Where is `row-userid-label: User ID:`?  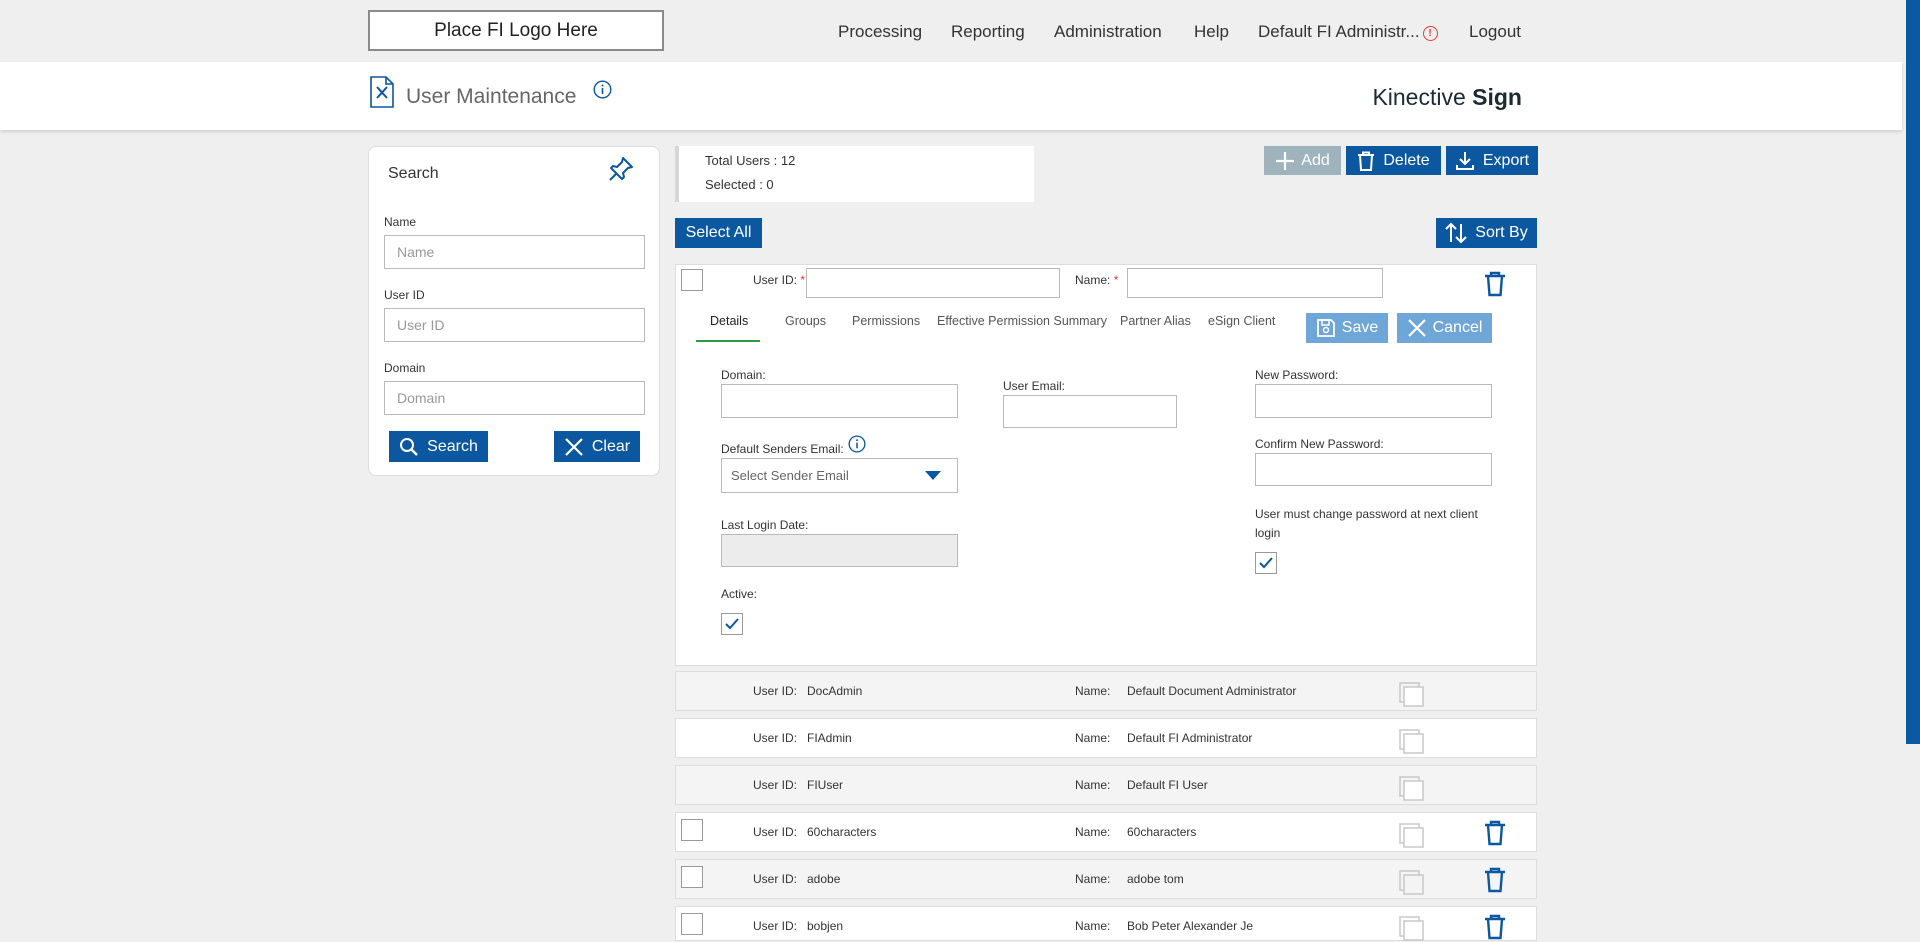
row-userid-label: User ID: is located at coordinates (775, 926).